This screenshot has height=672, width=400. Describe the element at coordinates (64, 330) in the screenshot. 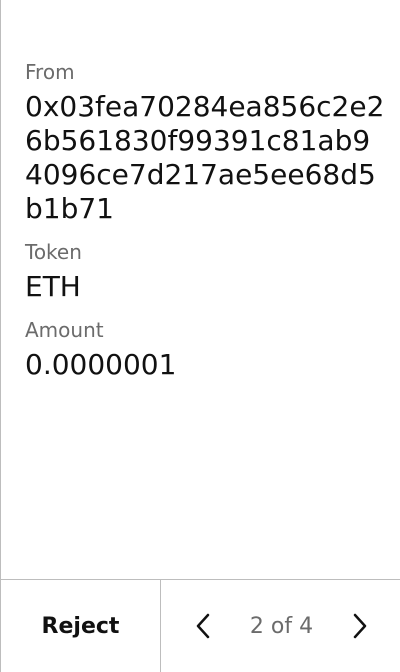

I see `amount-label: Amount` at that location.